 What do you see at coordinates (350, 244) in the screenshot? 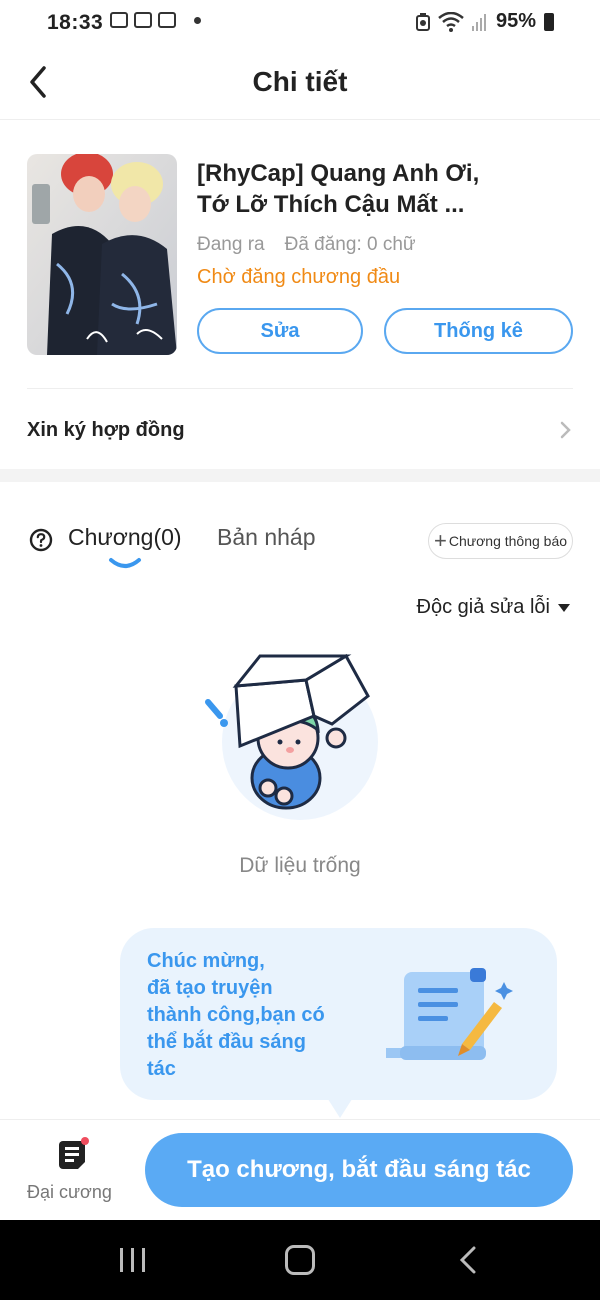
I see `word-count: Đã đăng: 0 chữ` at bounding box center [350, 244].